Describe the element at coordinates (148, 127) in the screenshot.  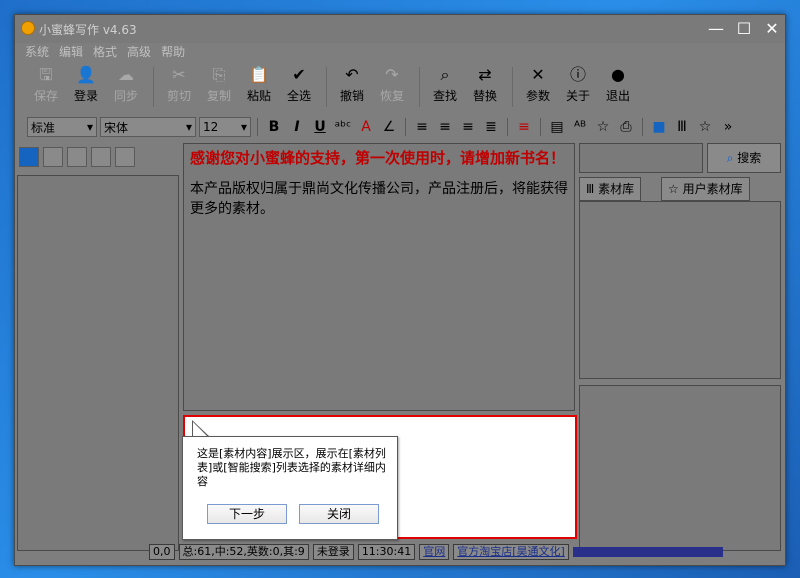
I see `font-select: 宋体 ▾` at that location.